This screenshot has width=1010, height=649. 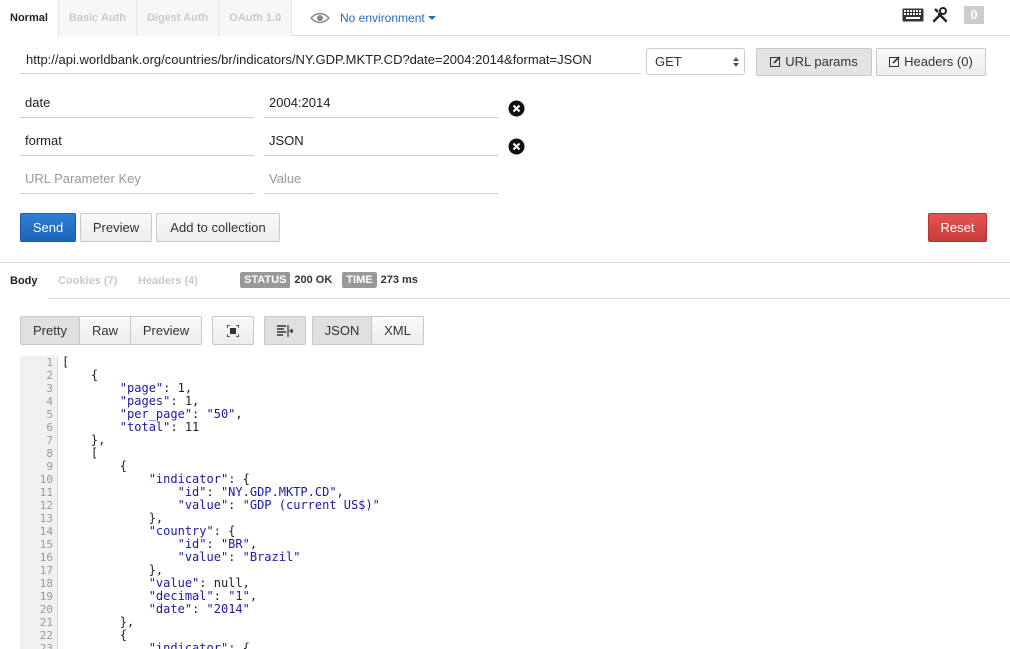 I want to click on url-params-label: URL params, so click(x=821, y=61).